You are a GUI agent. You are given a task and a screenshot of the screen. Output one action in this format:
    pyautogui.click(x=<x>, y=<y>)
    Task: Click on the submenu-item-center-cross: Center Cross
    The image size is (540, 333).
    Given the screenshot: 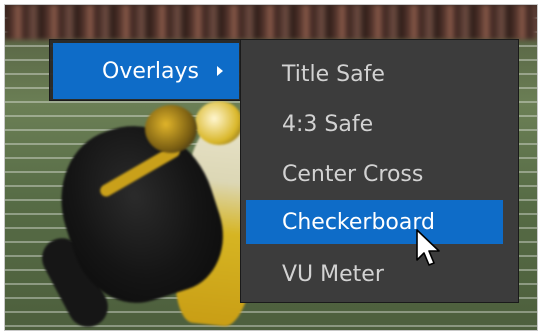 What is the action you would take?
    pyautogui.click(x=374, y=174)
    